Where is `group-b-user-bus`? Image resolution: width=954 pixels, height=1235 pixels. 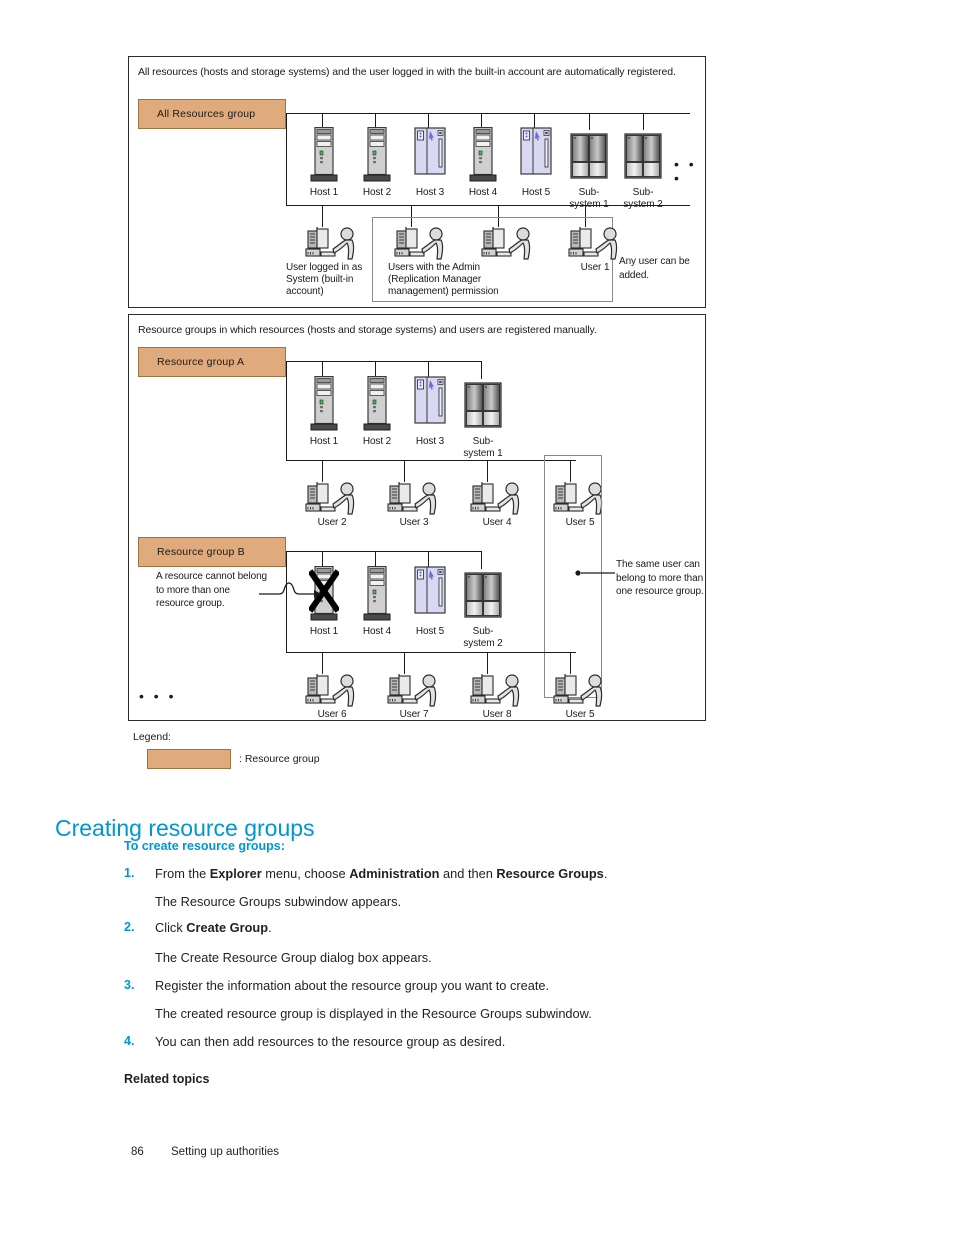
group-b-user-bus is located at coordinates (431, 653).